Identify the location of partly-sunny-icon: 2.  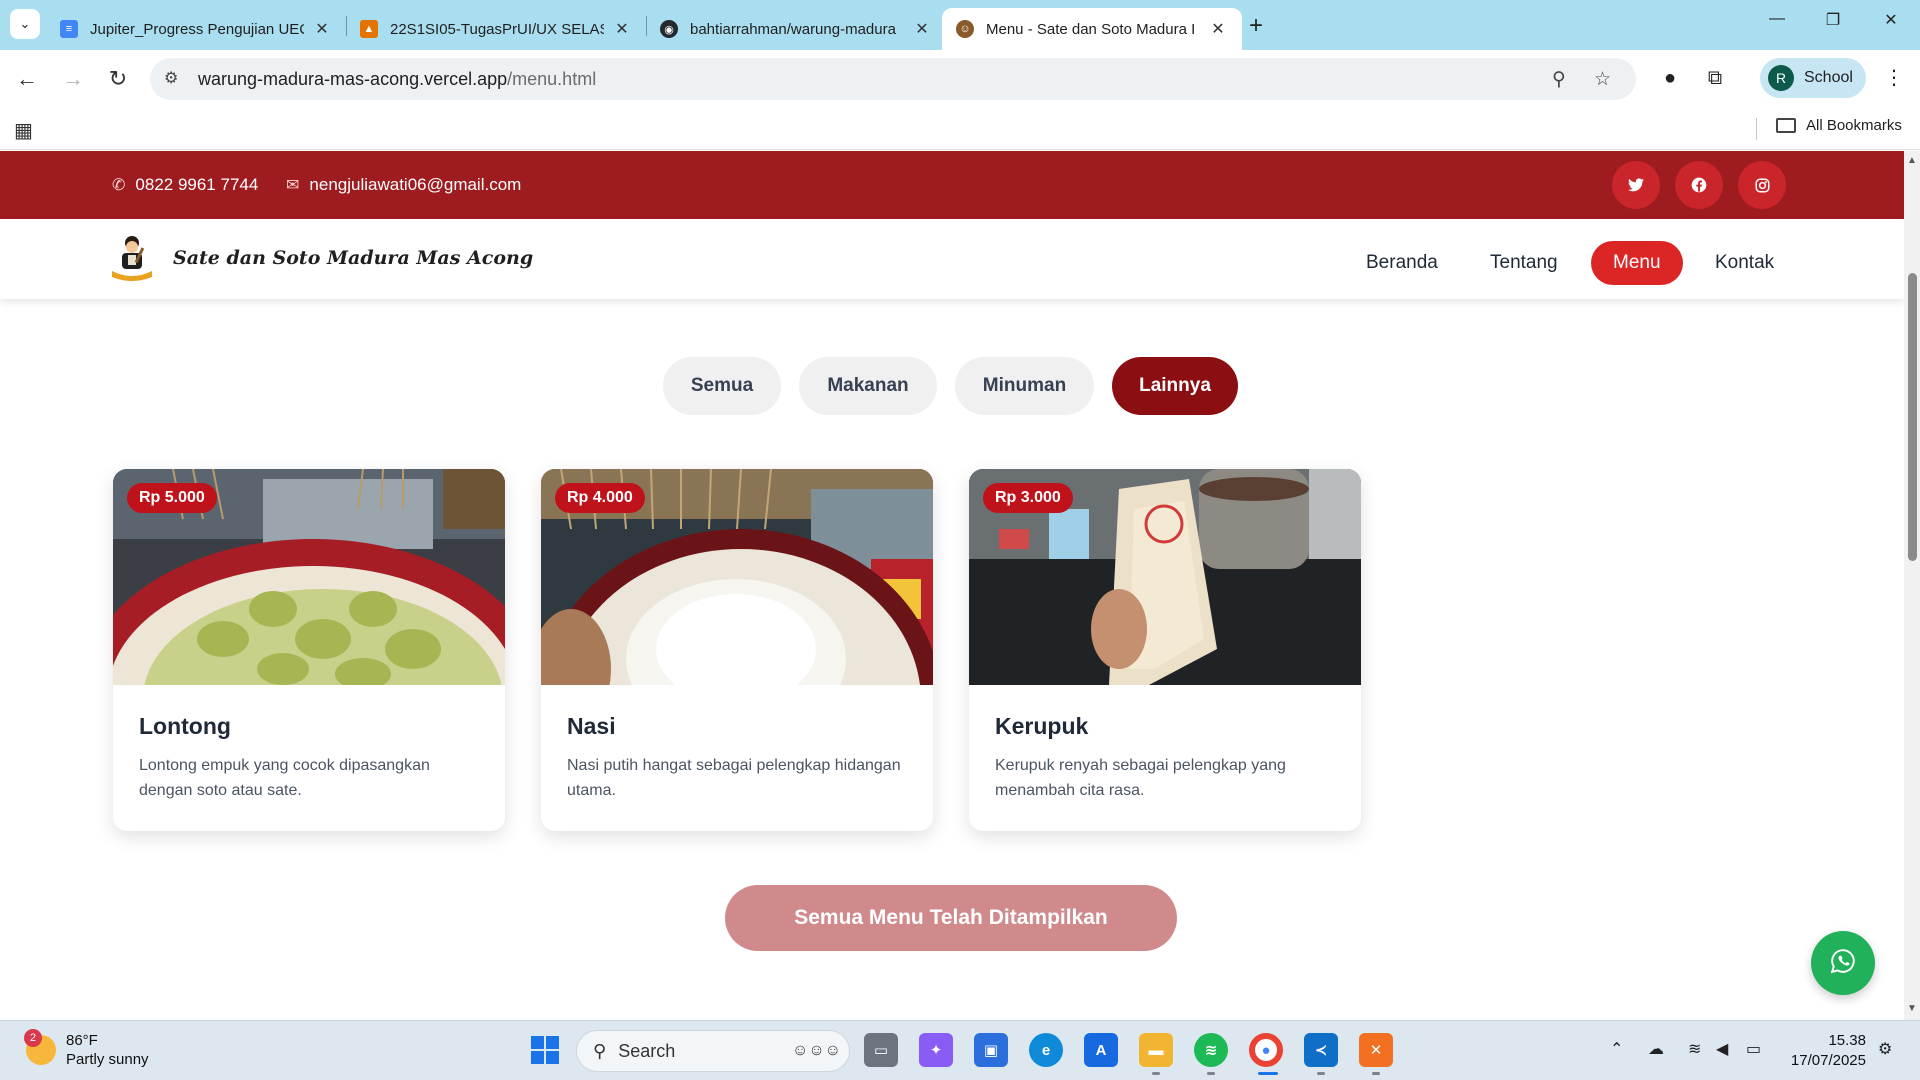
(40, 1047).